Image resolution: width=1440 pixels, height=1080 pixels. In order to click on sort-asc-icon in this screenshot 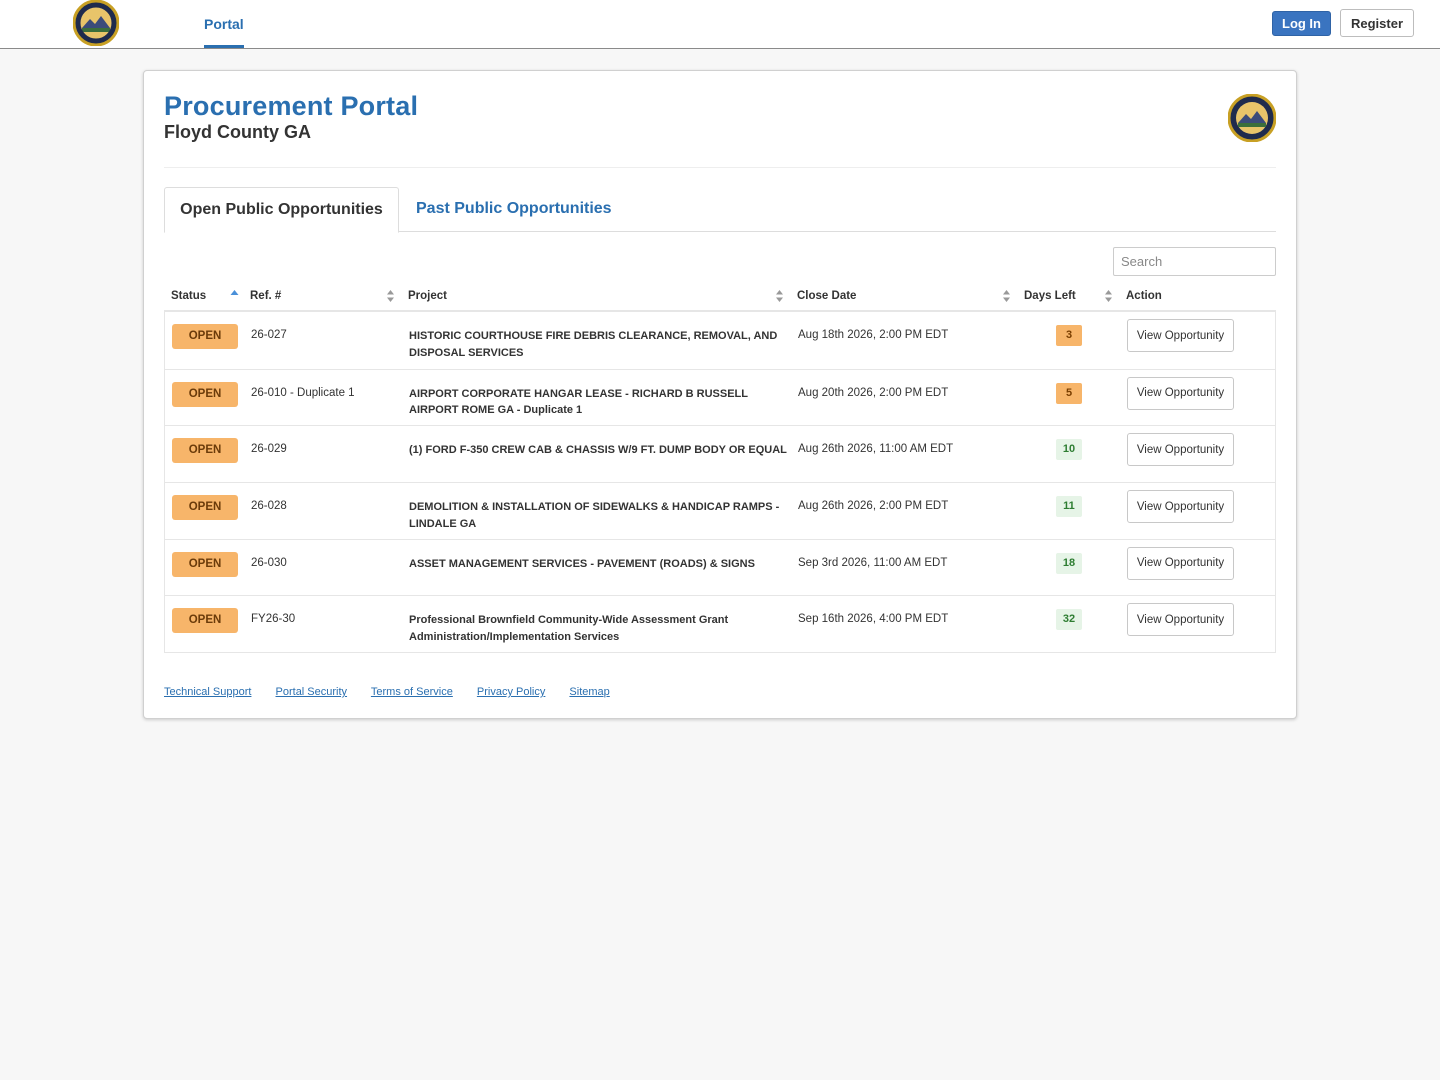, I will do `click(235, 296)`.